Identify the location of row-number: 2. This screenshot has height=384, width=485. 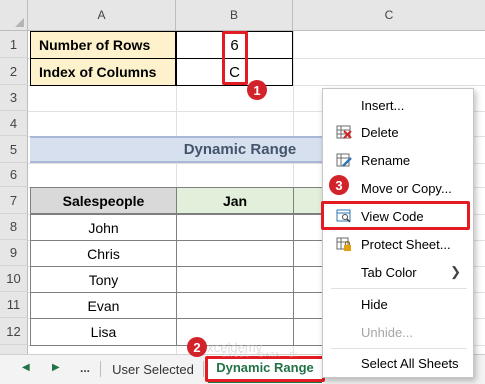
(13, 71).